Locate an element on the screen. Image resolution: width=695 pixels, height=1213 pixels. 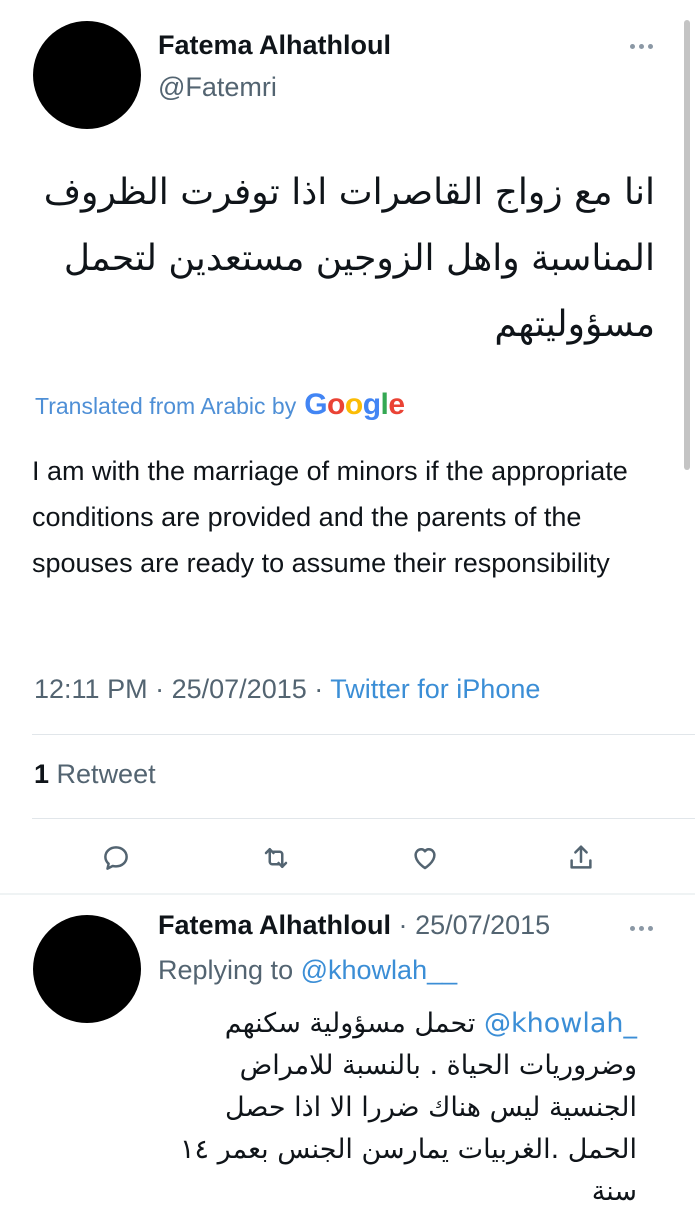
like-button is located at coordinates (425, 858).